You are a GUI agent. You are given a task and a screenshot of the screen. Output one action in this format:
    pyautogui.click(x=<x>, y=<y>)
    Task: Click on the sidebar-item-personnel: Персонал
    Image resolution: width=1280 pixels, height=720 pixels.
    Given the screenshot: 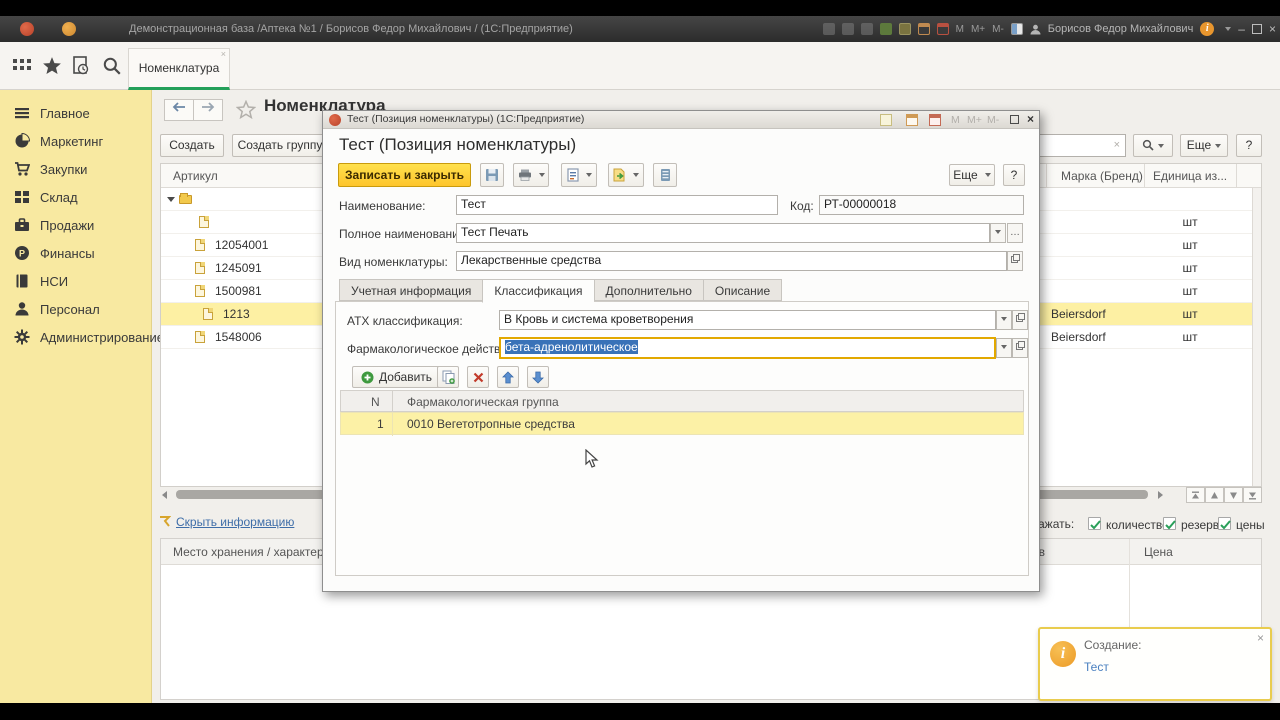 What is the action you would take?
    pyautogui.click(x=57, y=309)
    